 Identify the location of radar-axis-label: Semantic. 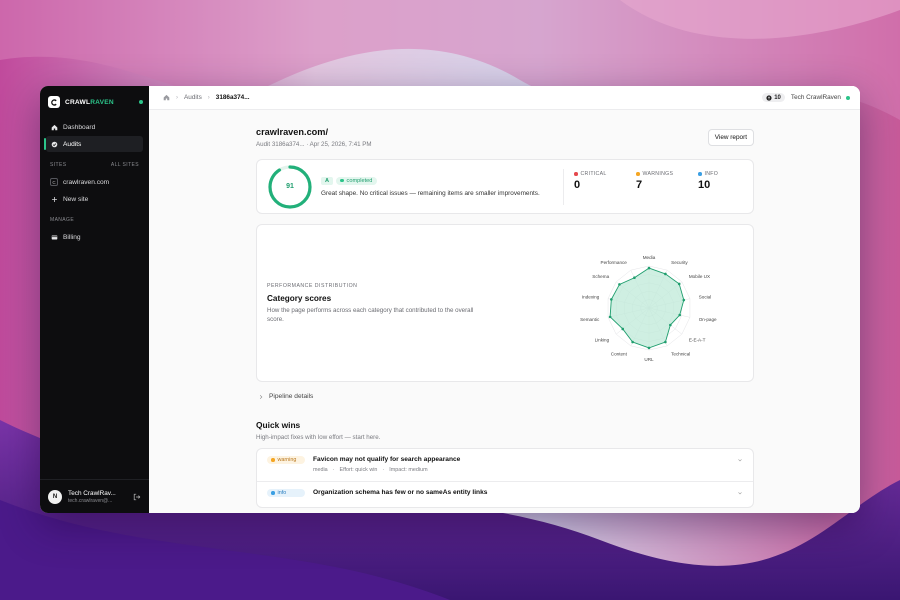
(590, 319).